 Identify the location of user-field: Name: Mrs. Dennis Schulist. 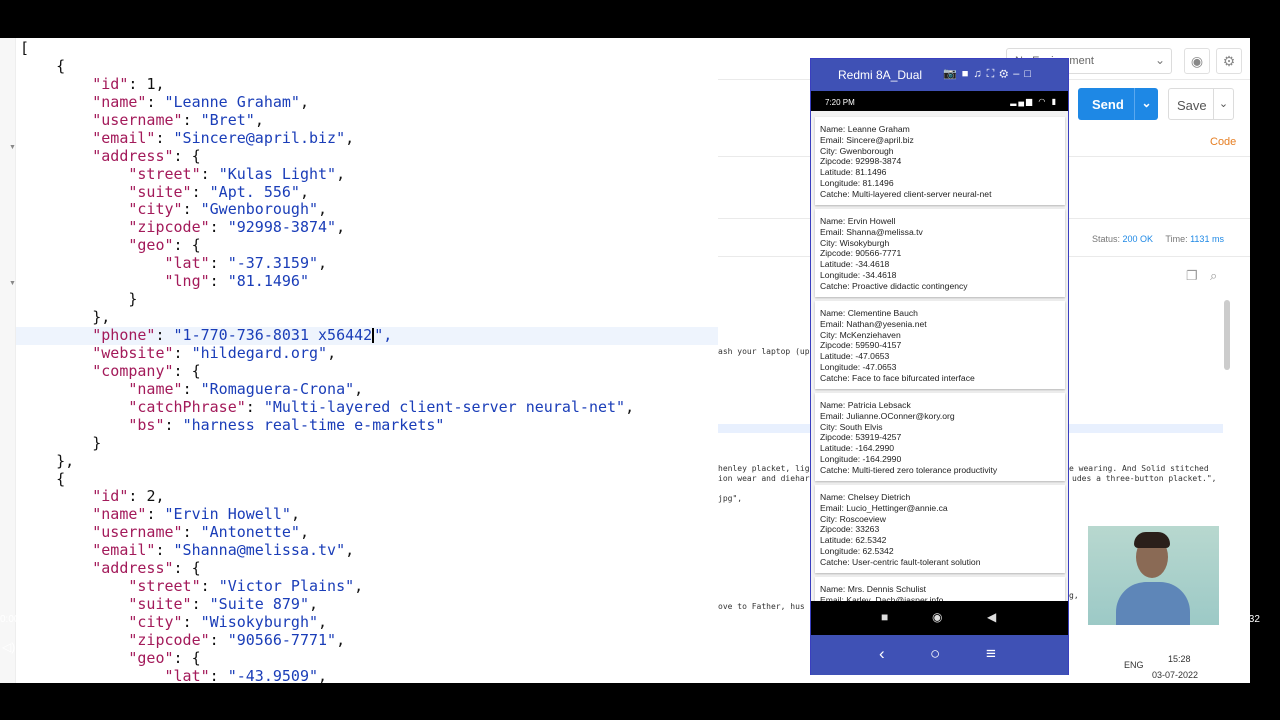
(873, 589).